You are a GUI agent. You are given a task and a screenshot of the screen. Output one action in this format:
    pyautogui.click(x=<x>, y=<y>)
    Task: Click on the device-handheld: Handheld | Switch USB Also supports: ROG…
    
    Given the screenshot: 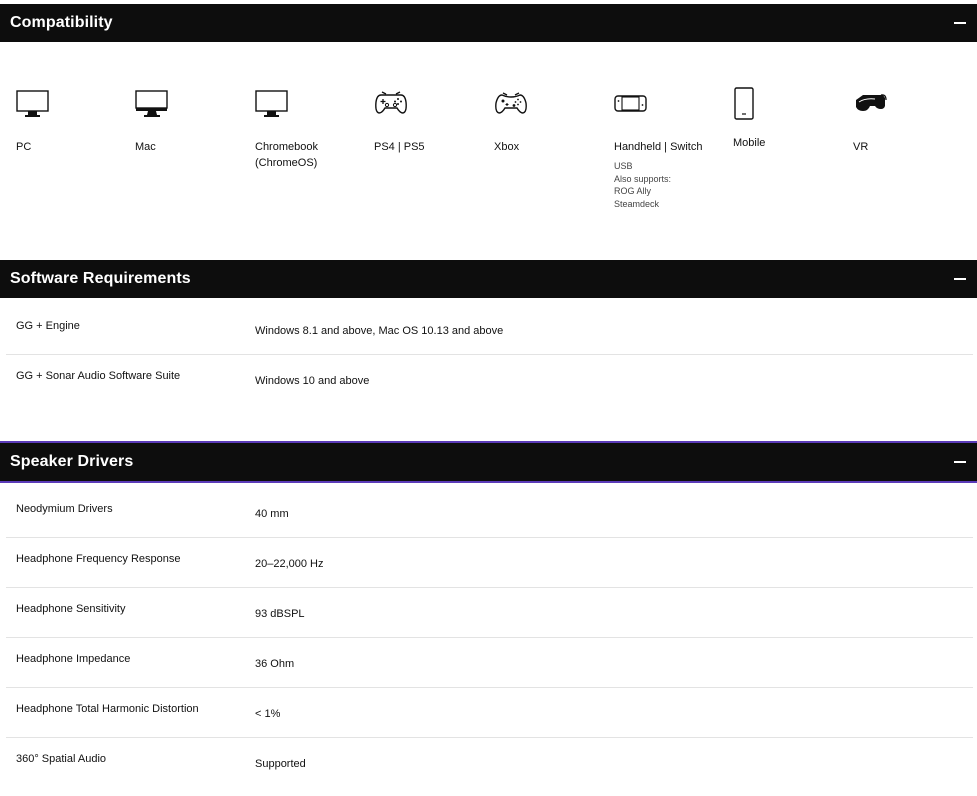 What is the action you would take?
    pyautogui.click(x=671, y=150)
    